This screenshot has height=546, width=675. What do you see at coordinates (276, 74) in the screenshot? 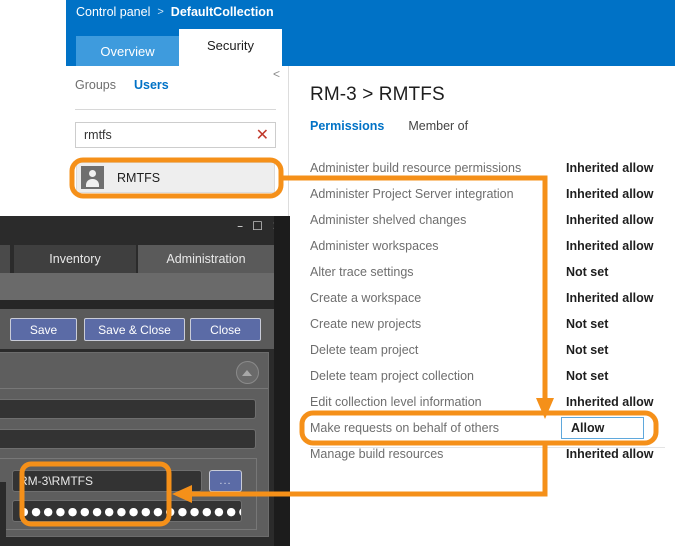
I see `chevron-left-icon: <` at bounding box center [276, 74].